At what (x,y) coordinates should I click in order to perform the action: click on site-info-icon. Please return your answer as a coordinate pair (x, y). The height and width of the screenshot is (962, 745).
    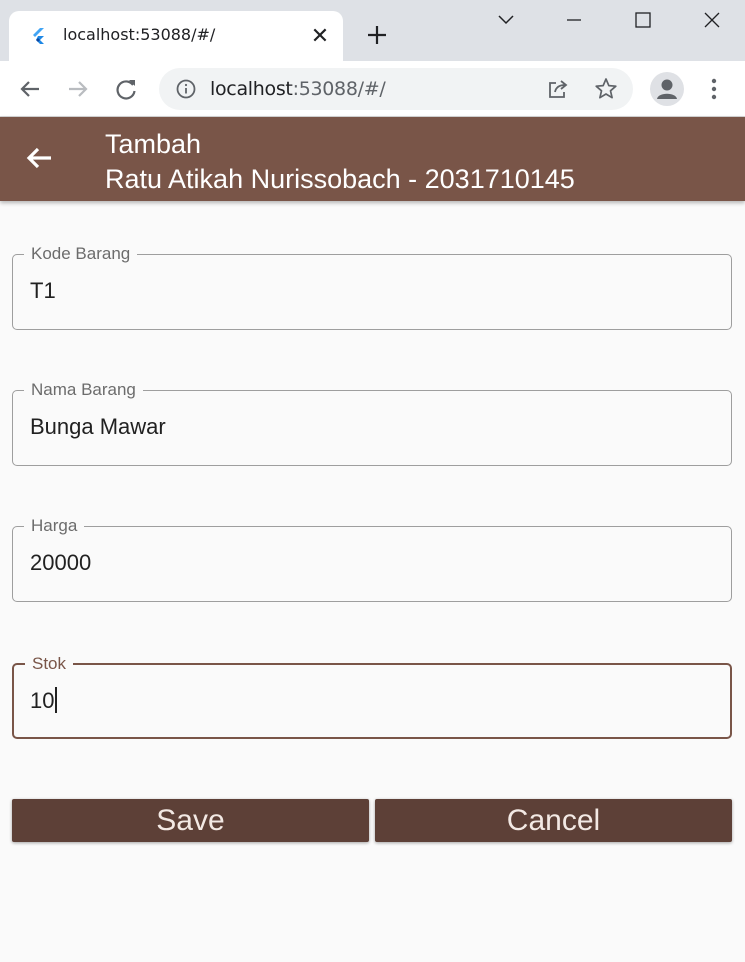
    Looking at the image, I should click on (186, 89).